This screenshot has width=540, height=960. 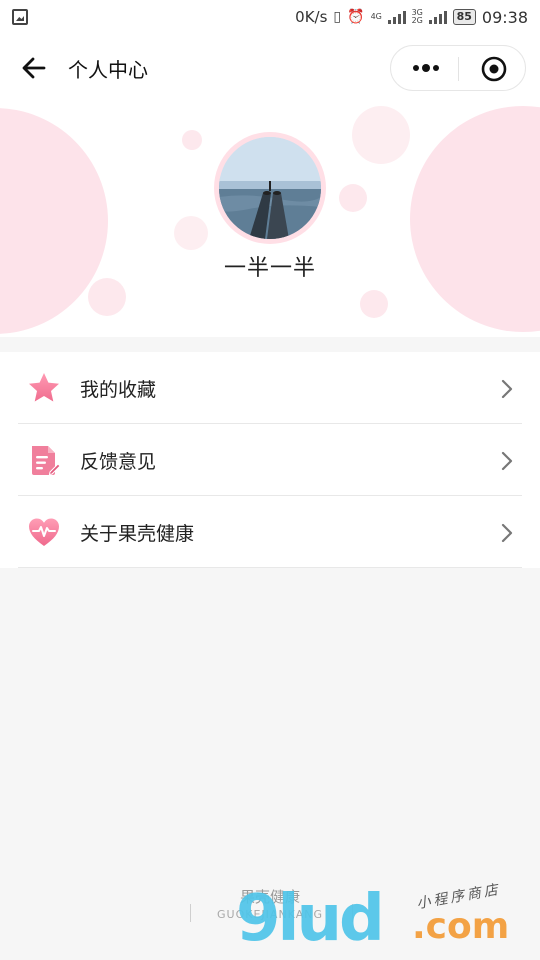 I want to click on network-speed: 0K/s, so click(x=311, y=17).